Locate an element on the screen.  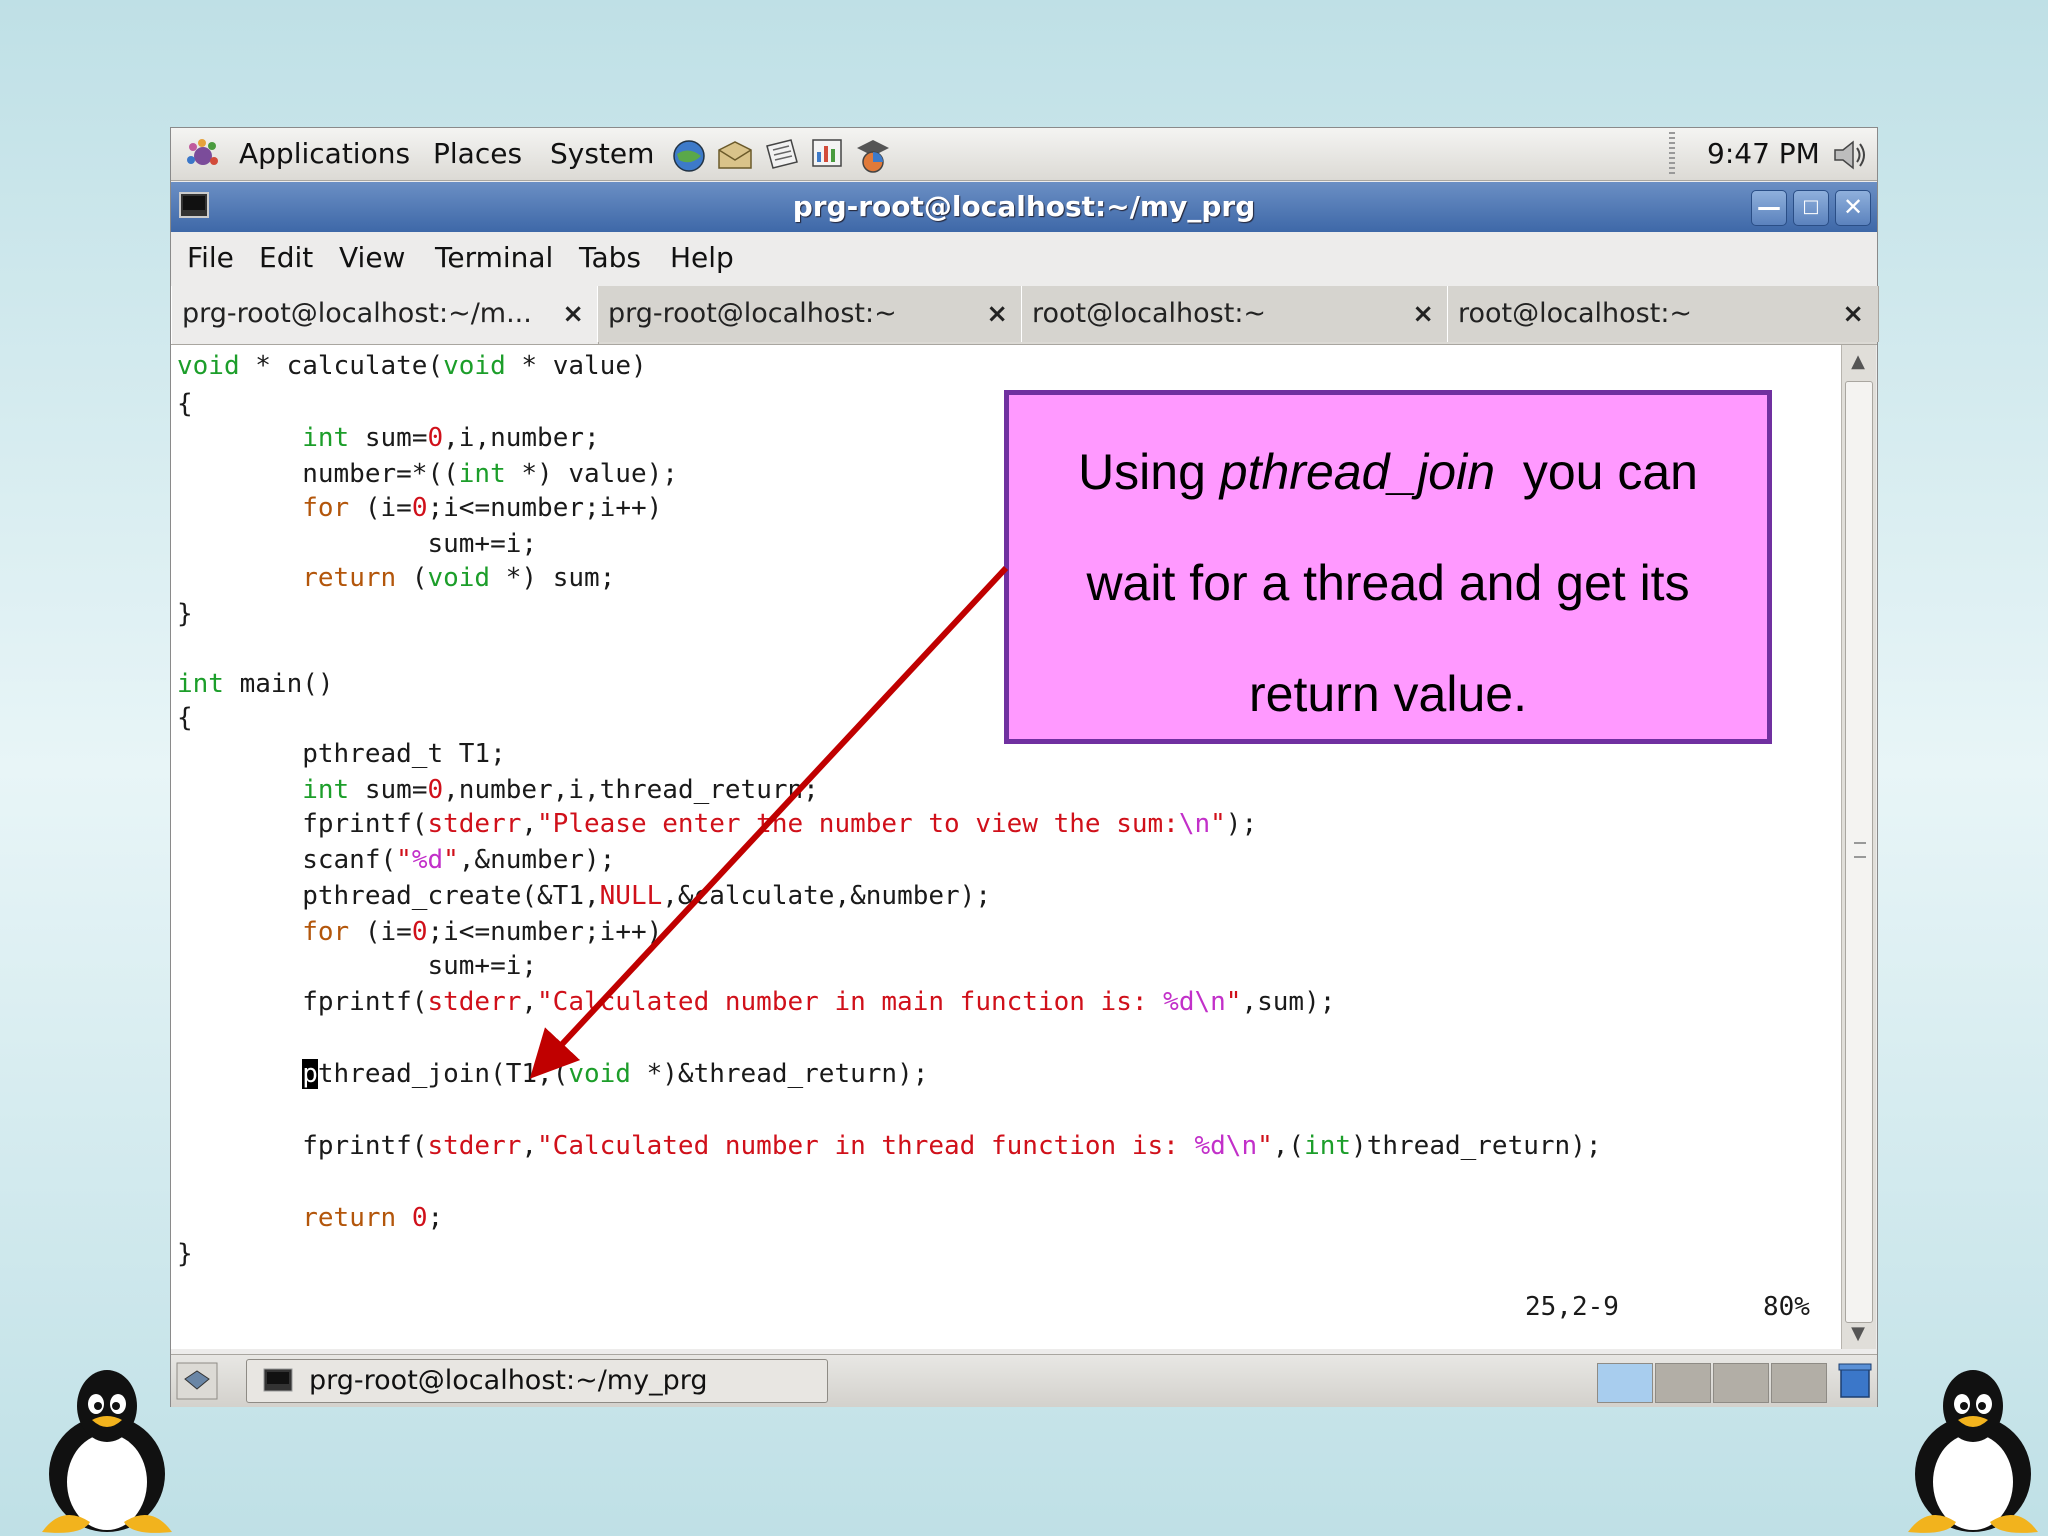
taskbar-window-button: prg-root@localhost:~/my_prg is located at coordinates (537, 1381).